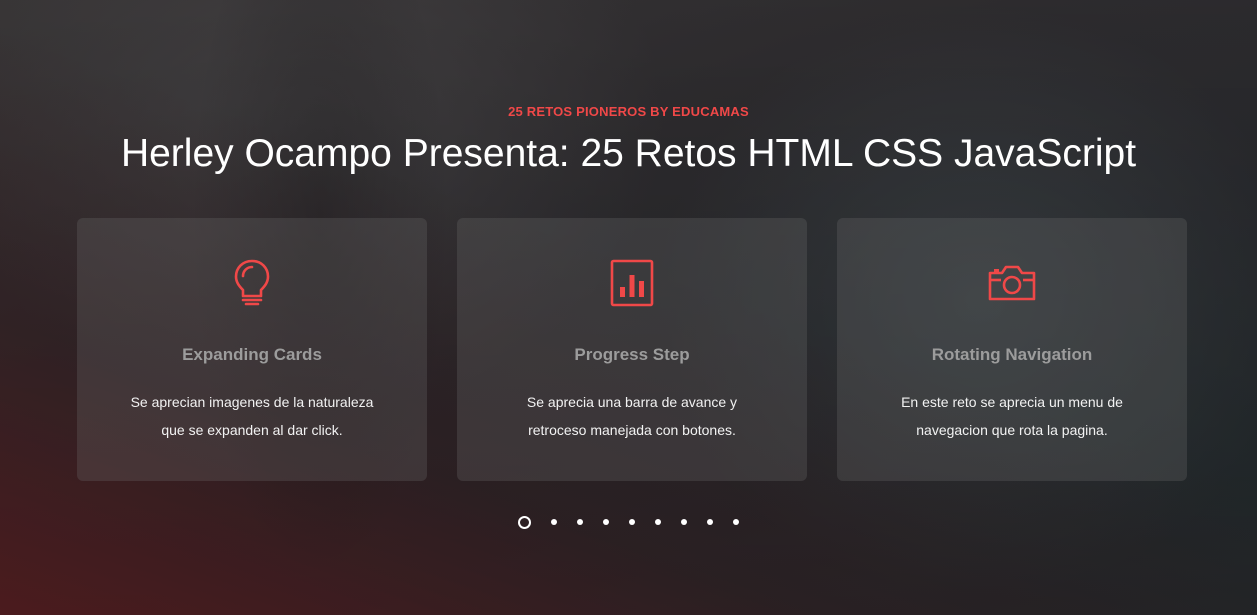  Describe the element at coordinates (524, 522) in the screenshot. I see `pagination-dot-active` at that location.